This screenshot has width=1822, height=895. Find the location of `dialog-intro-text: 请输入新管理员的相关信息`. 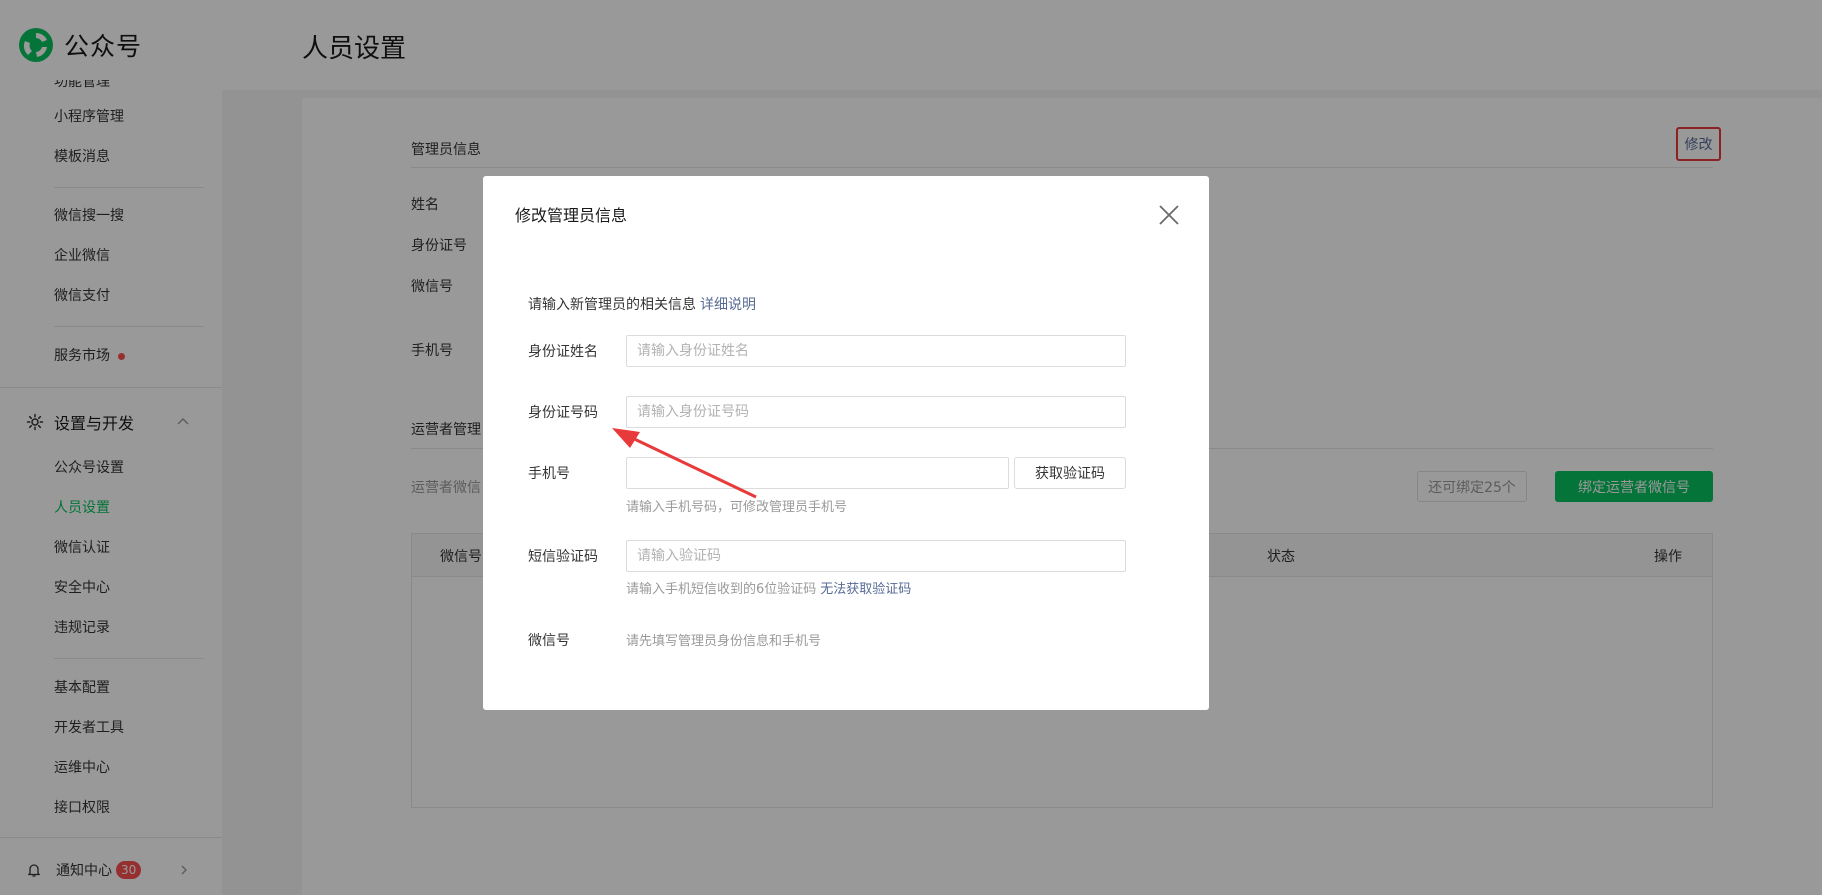

dialog-intro-text: 请输入新管理员的相关信息 is located at coordinates (612, 305).